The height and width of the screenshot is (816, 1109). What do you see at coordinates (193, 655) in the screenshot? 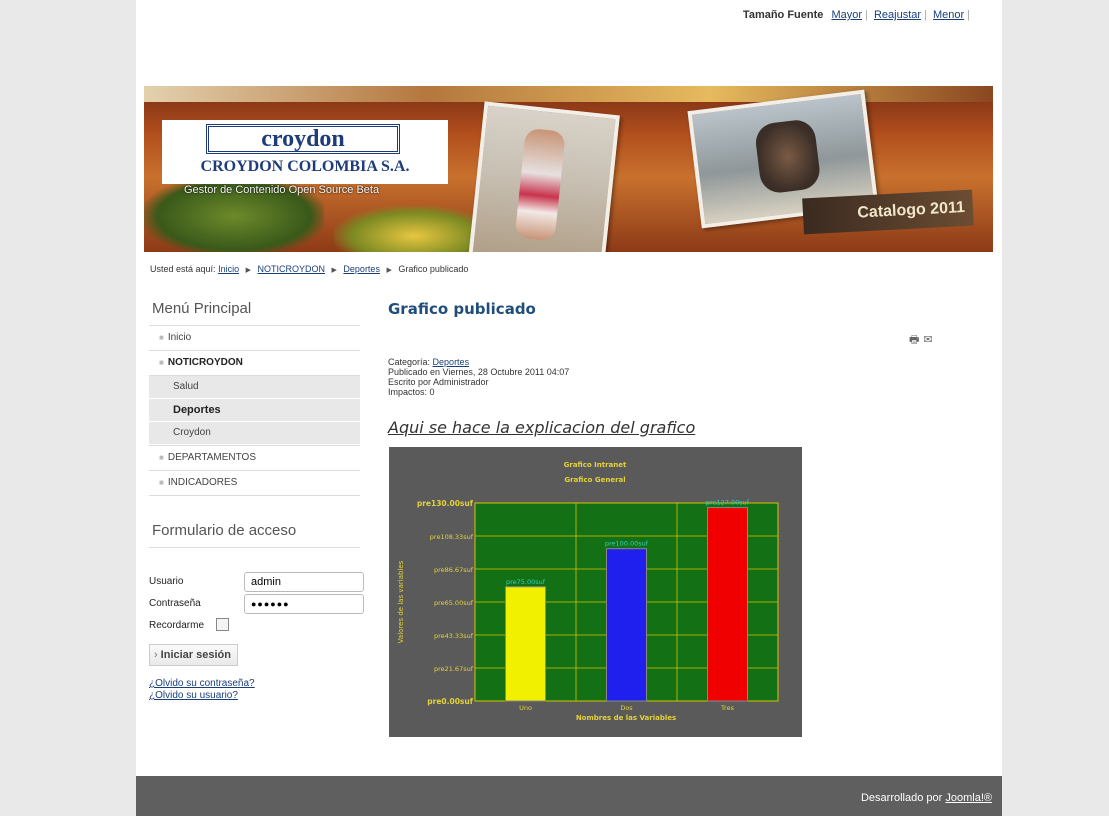
I see `login-button: › Iniciar sesión` at bounding box center [193, 655].